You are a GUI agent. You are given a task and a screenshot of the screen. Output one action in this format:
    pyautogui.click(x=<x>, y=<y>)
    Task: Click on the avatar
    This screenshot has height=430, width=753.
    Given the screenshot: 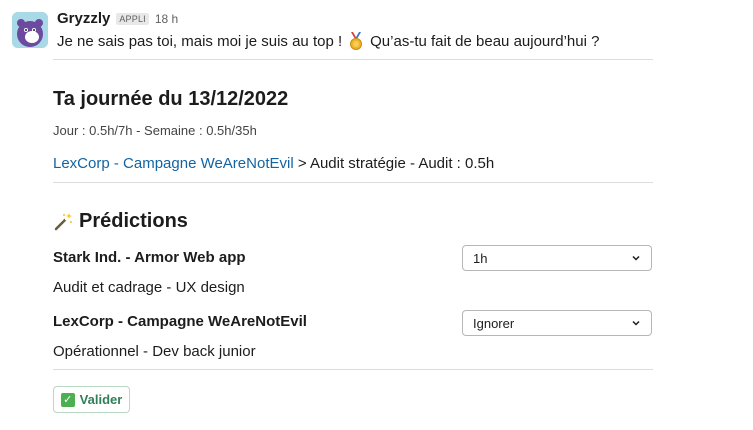 What is the action you would take?
    pyautogui.click(x=30, y=30)
    